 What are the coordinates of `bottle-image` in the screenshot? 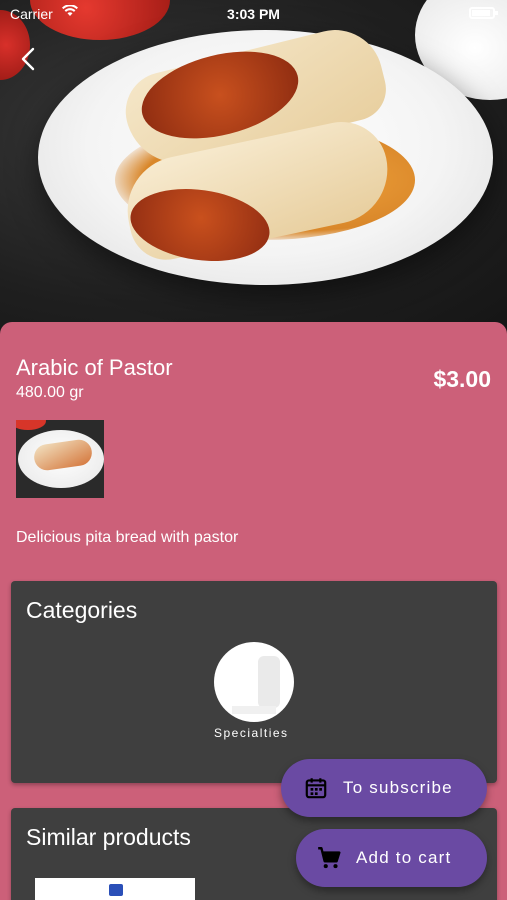 It's located at (116, 890).